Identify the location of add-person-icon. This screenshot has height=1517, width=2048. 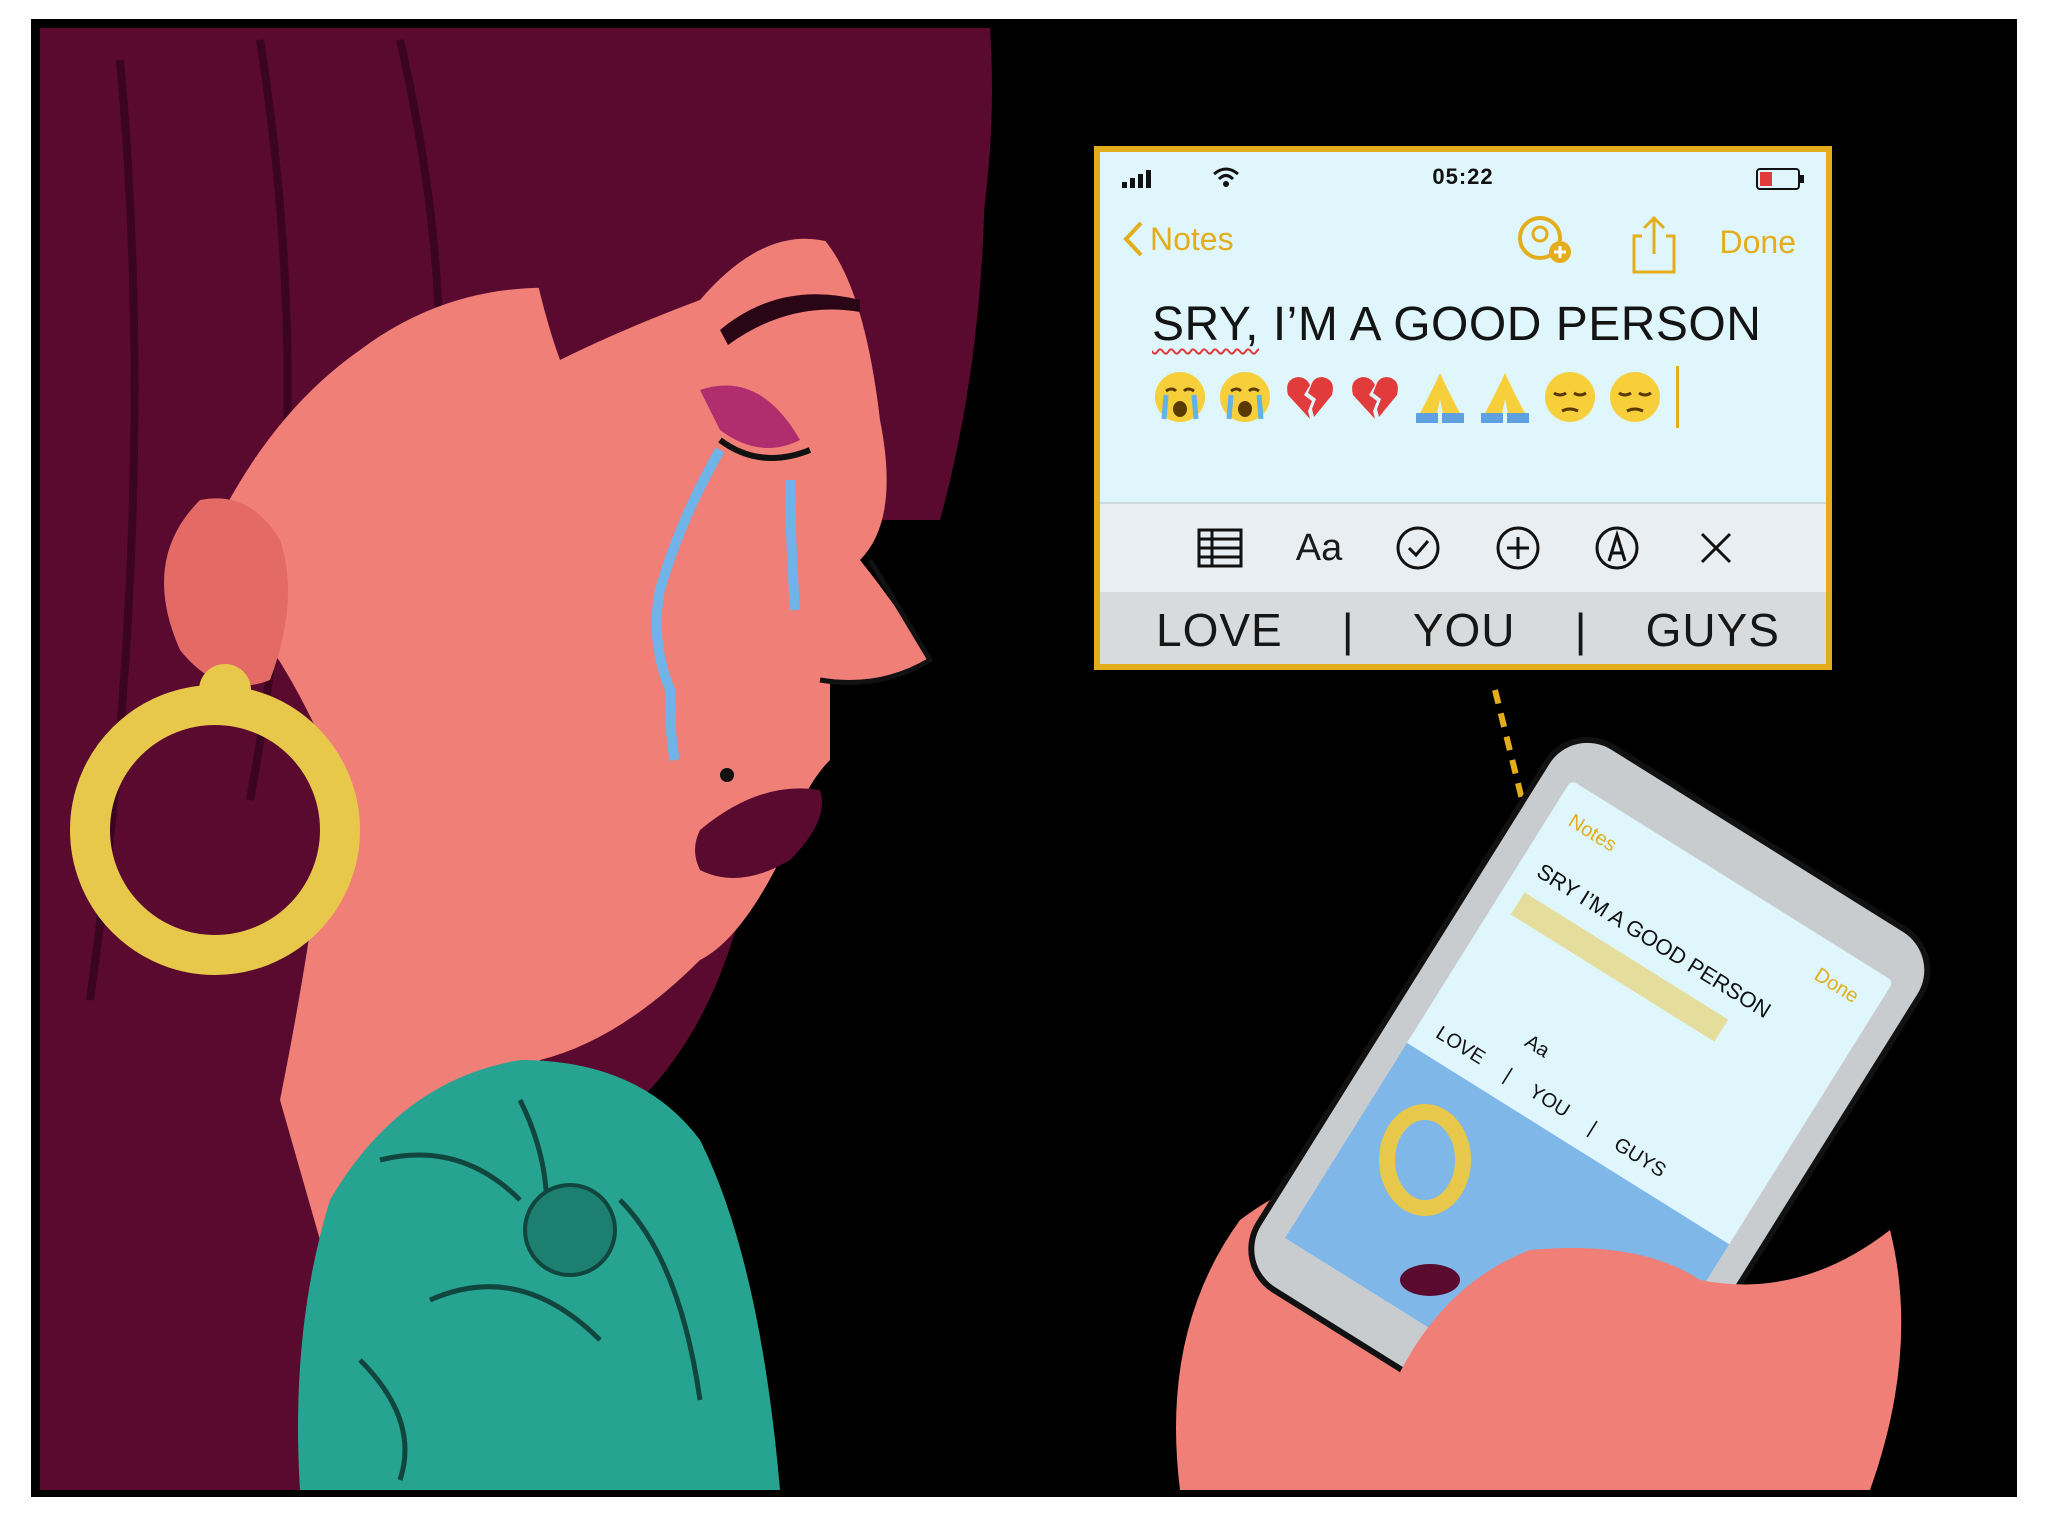
(1544, 239).